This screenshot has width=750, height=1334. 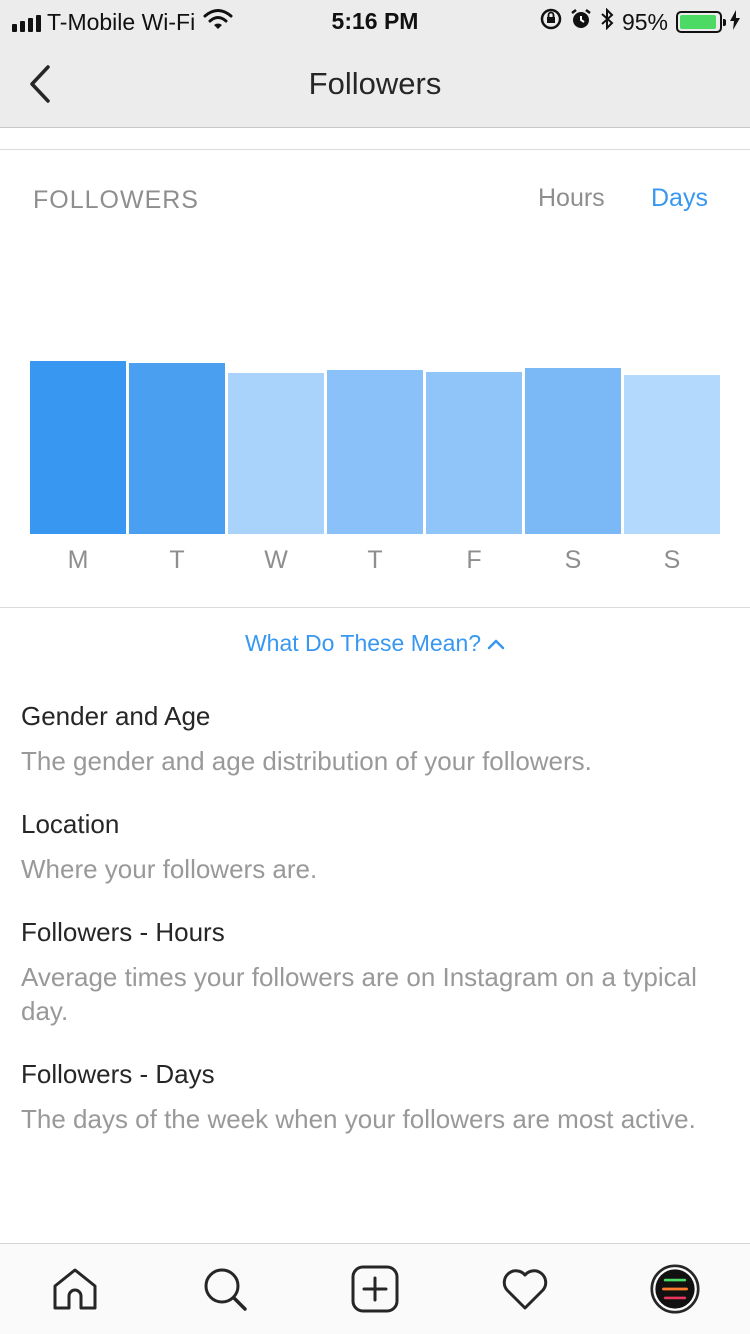 What do you see at coordinates (735, 22) in the screenshot?
I see `charging-icon` at bounding box center [735, 22].